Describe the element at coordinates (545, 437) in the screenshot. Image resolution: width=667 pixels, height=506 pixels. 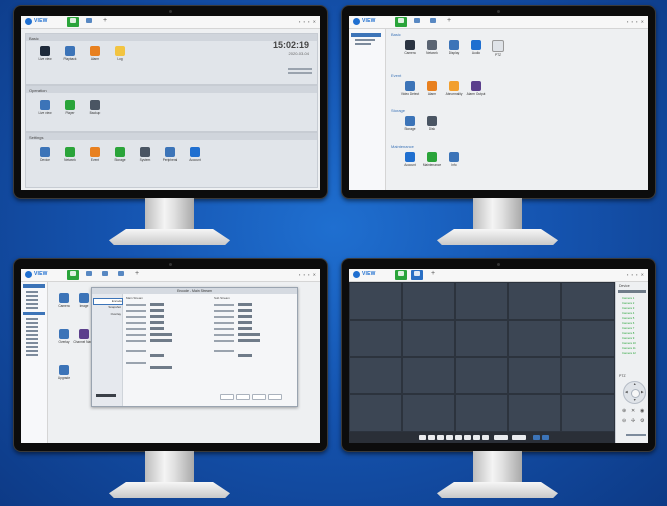
I see `snapshot-button` at that location.